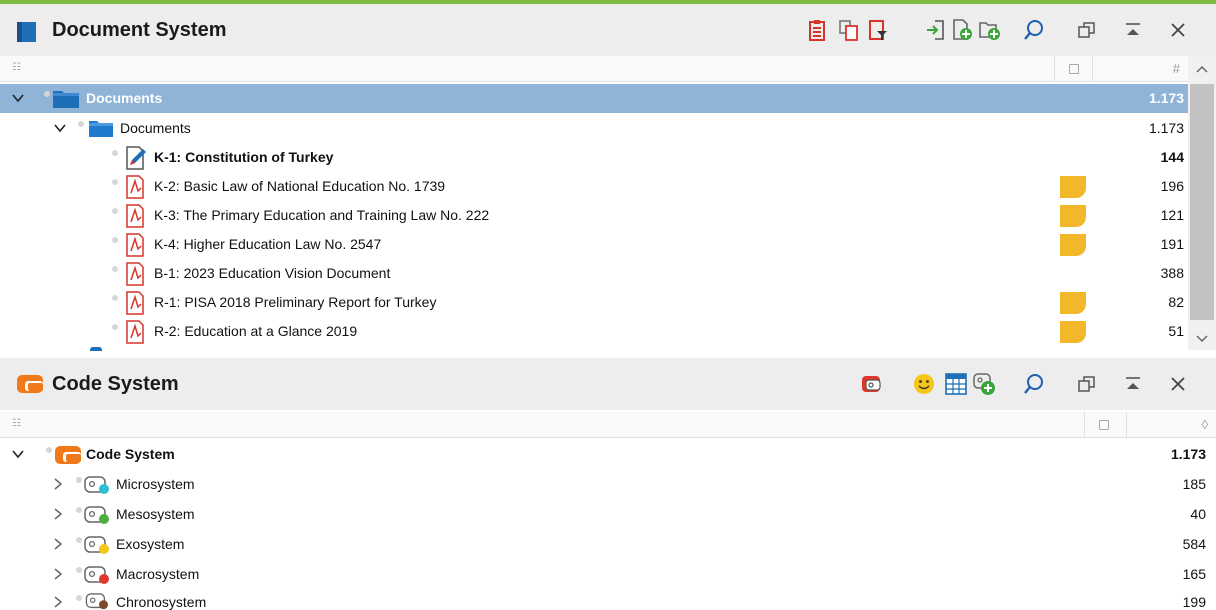 This screenshot has width=1216, height=610. What do you see at coordinates (608, 69) in the screenshot?
I see `document-column-header: ☷ #` at bounding box center [608, 69].